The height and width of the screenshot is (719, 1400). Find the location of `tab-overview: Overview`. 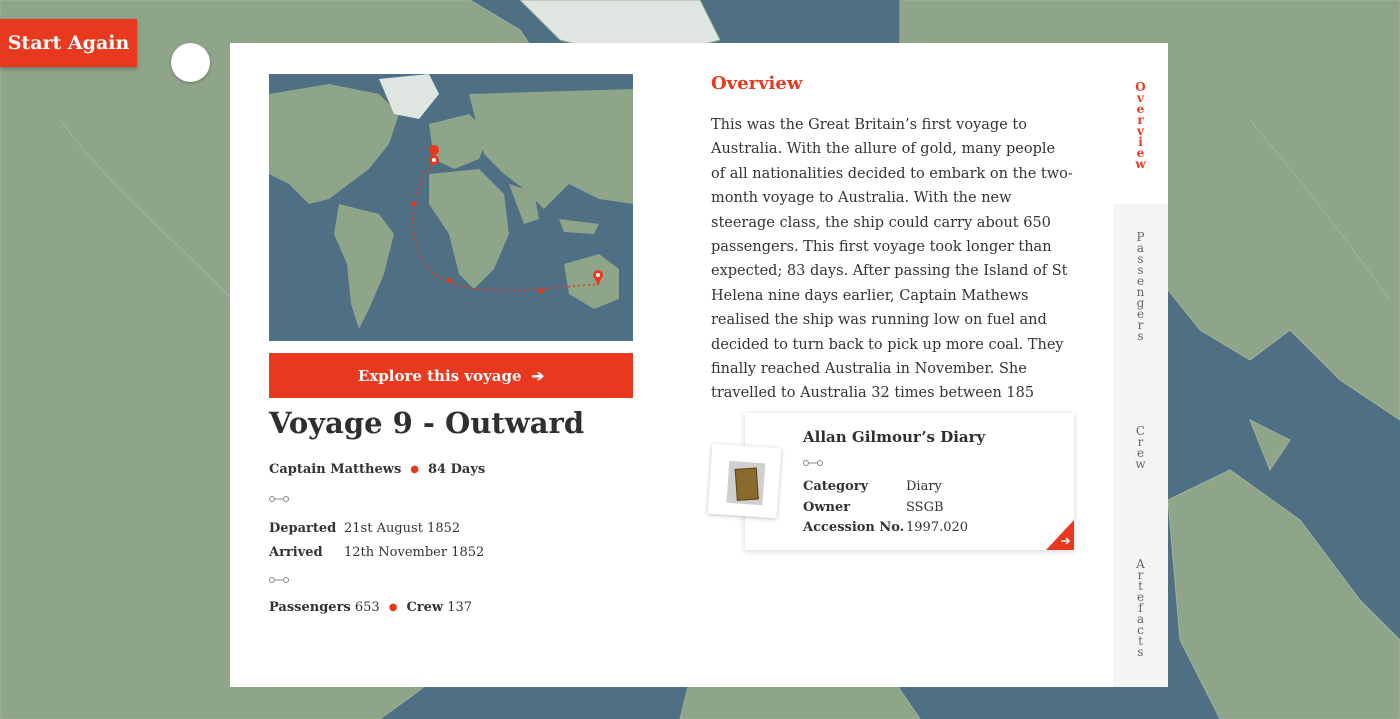

tab-overview: Overview is located at coordinates (1140, 123).